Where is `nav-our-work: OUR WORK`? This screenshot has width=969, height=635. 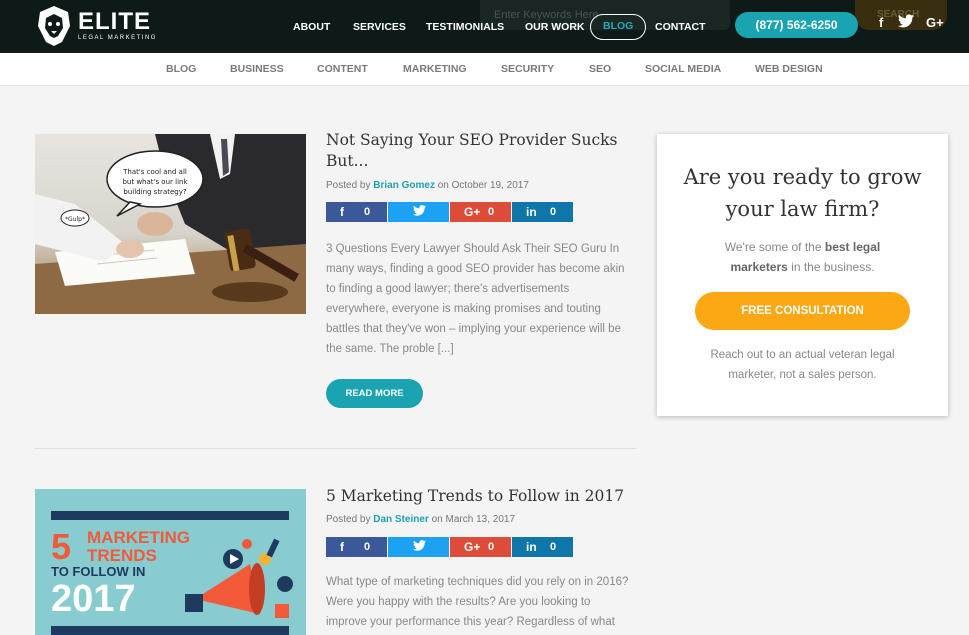
nav-our-work: OUR WORK is located at coordinates (555, 27).